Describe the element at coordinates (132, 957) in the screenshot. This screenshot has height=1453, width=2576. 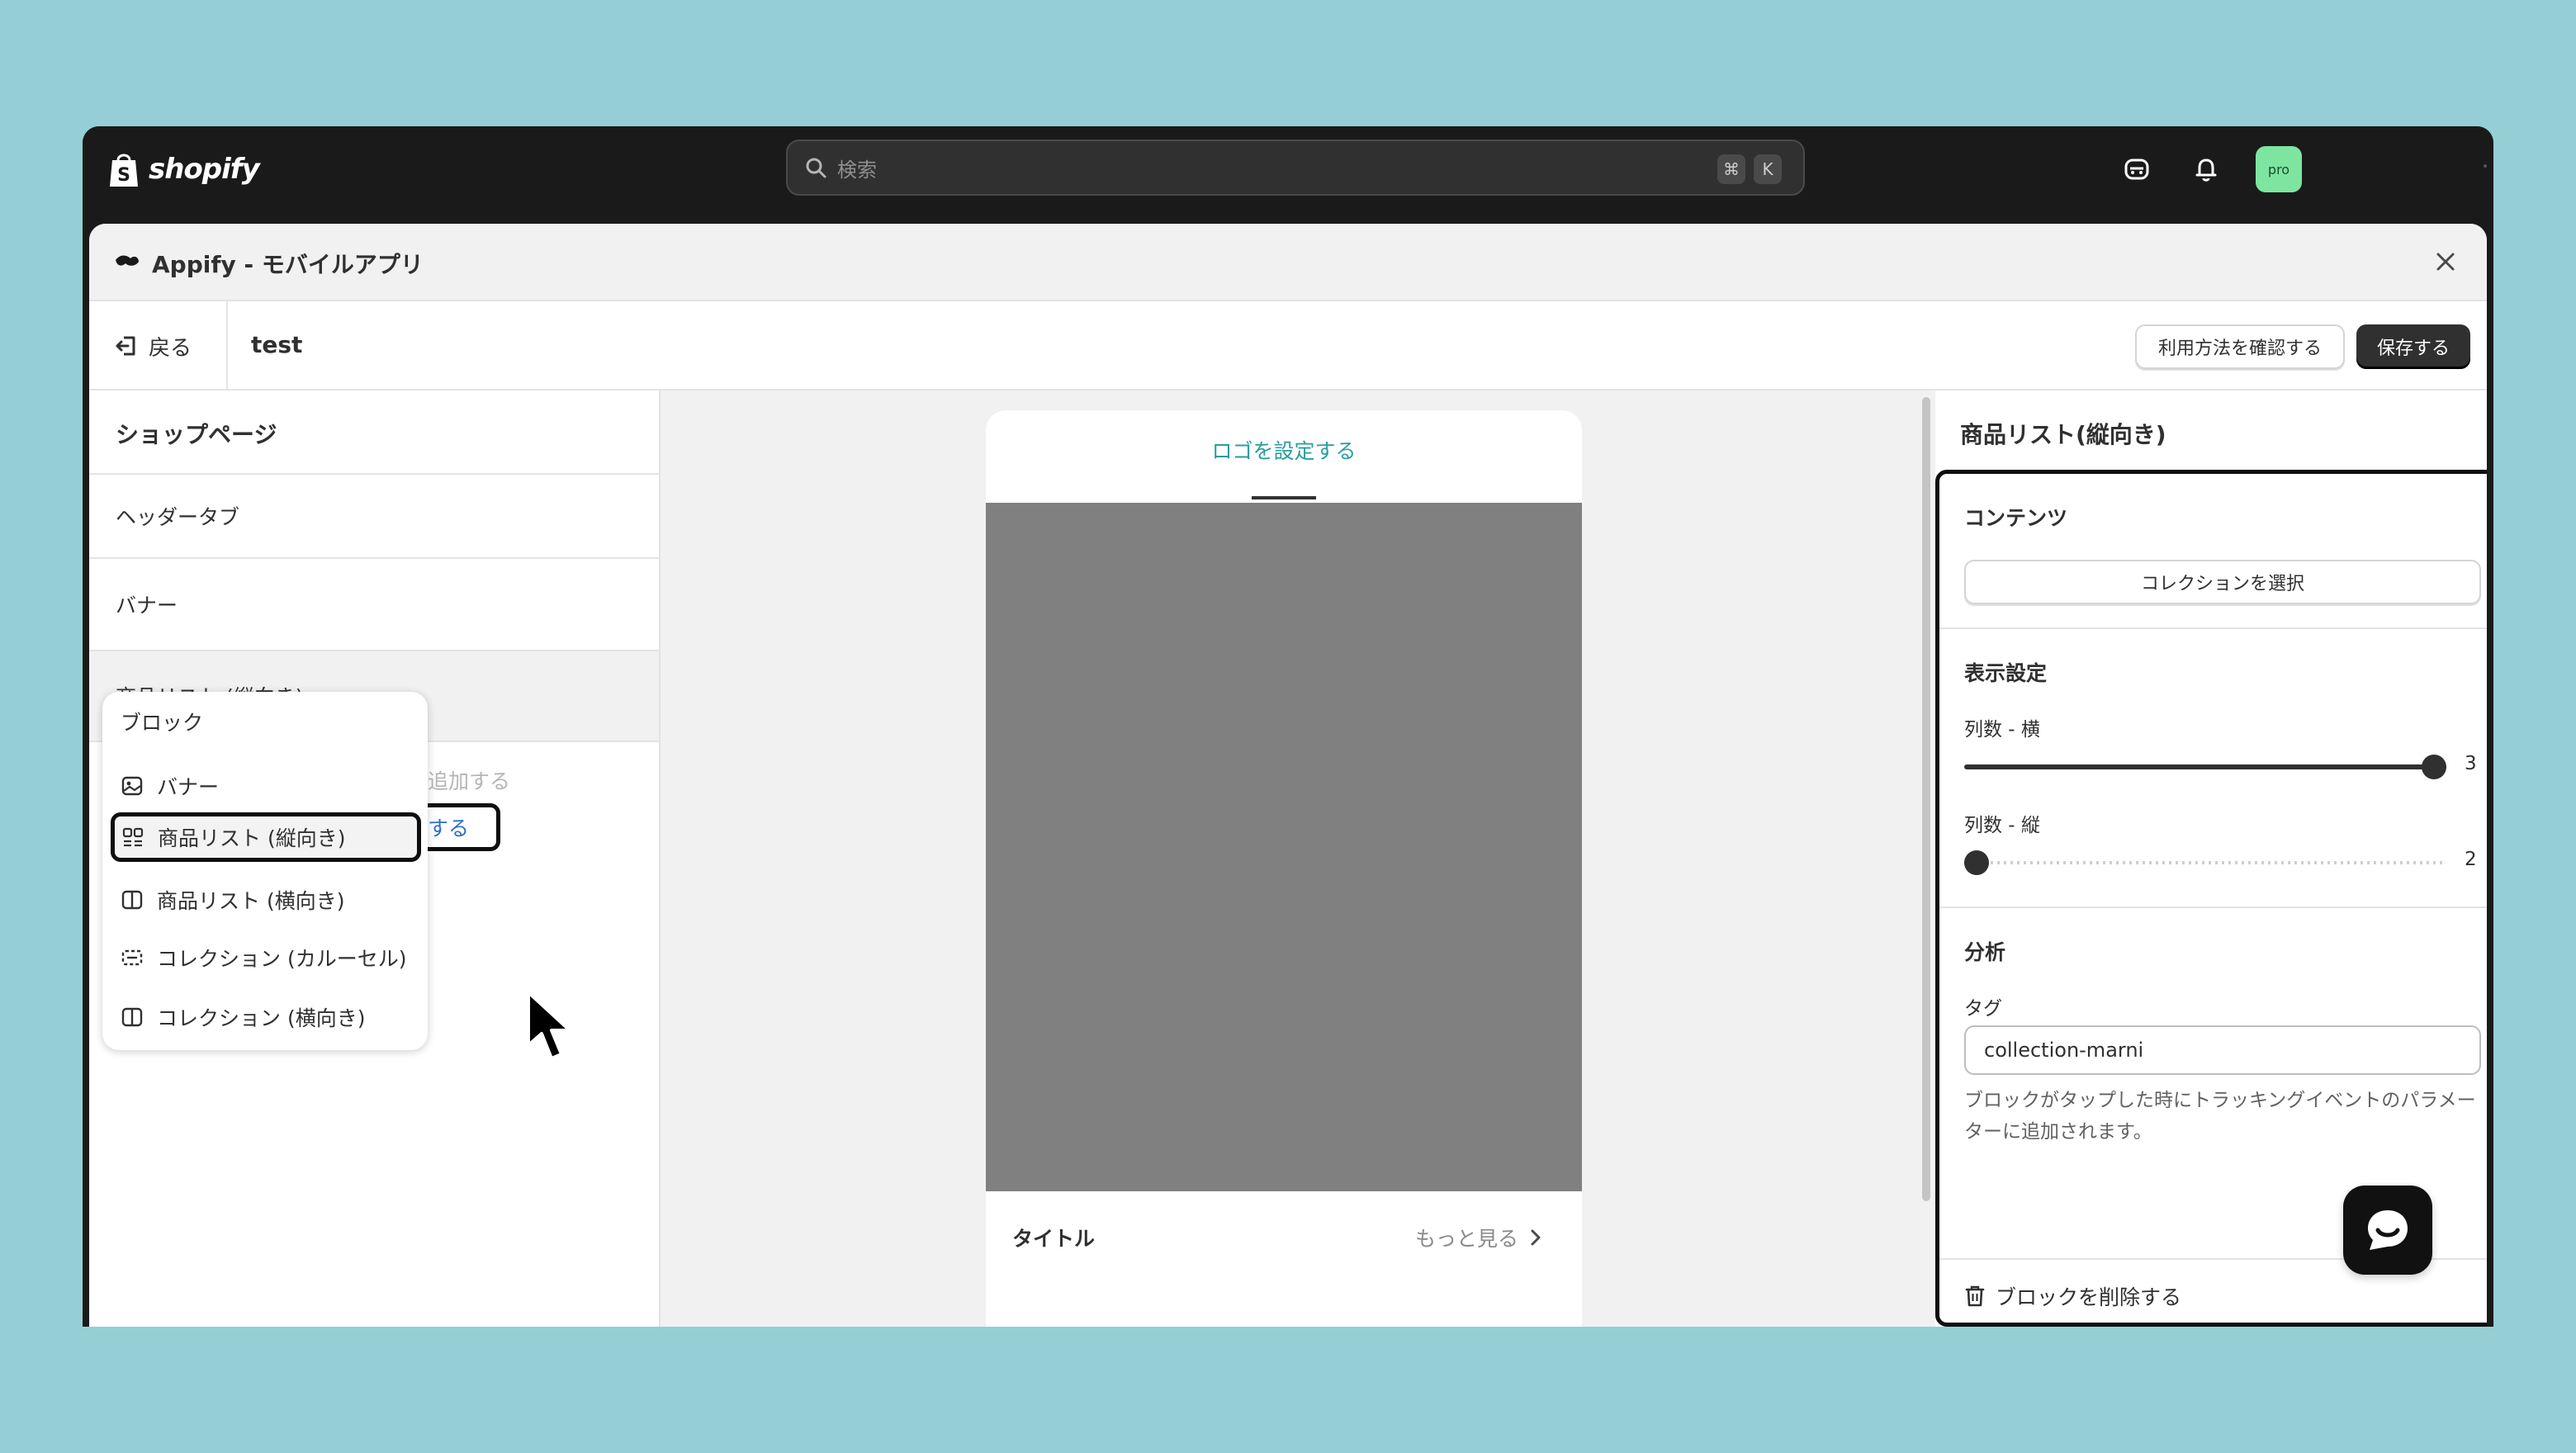
I see `carousel-icon` at that location.